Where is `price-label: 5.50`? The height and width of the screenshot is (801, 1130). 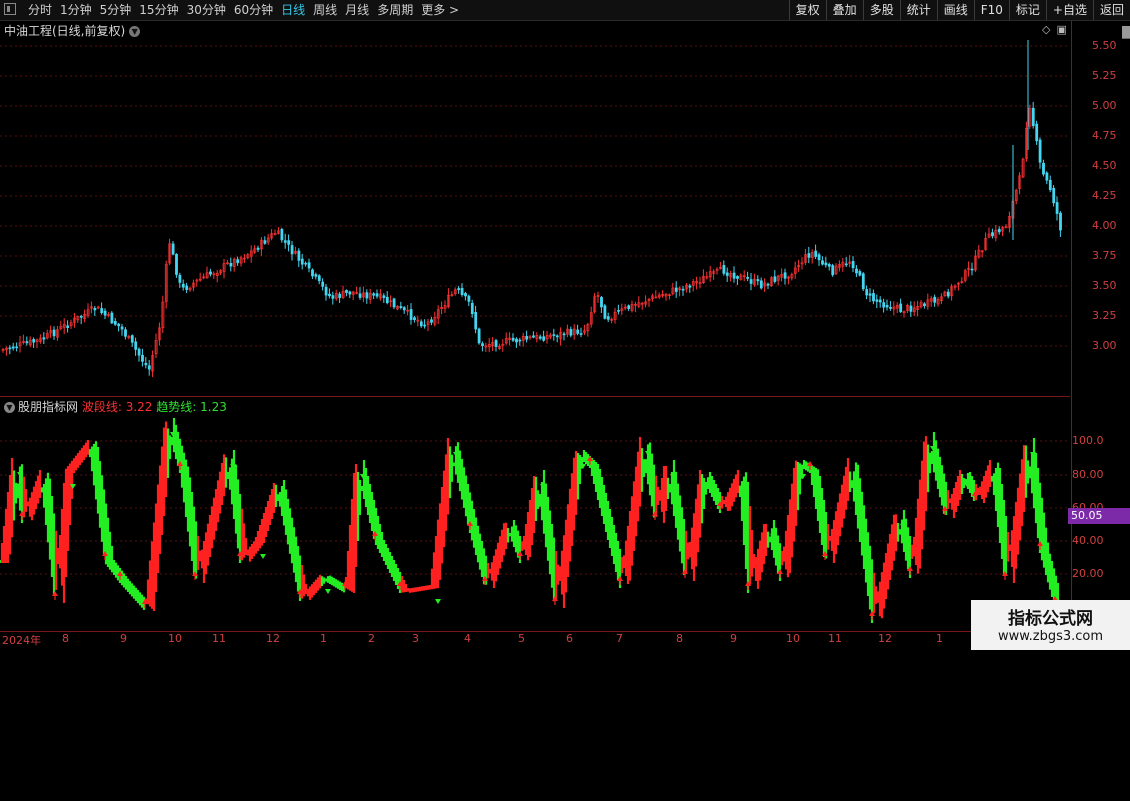
price-label: 5.50 is located at coordinates (1104, 45).